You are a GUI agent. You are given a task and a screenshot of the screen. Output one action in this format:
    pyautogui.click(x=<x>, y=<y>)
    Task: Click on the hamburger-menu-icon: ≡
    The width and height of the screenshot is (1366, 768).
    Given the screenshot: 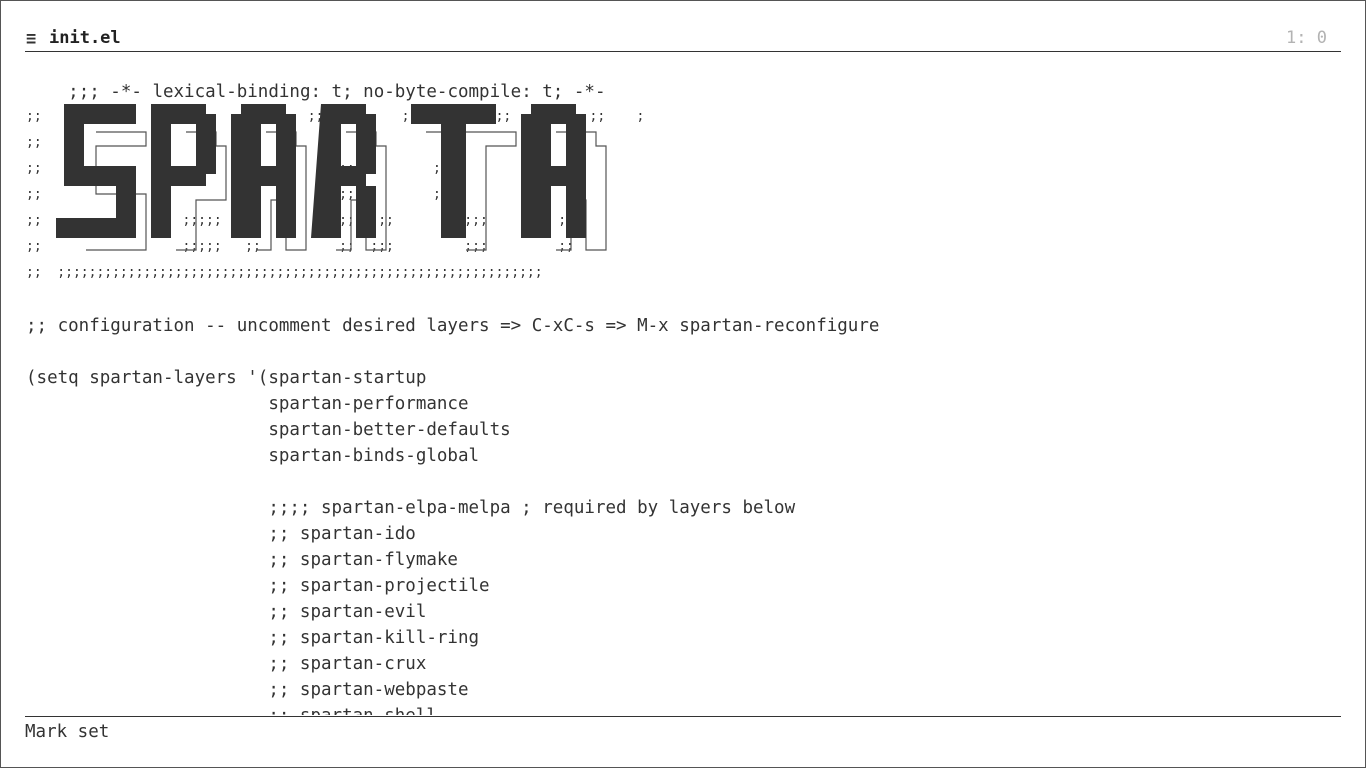 What is the action you would take?
    pyautogui.click(x=31, y=39)
    